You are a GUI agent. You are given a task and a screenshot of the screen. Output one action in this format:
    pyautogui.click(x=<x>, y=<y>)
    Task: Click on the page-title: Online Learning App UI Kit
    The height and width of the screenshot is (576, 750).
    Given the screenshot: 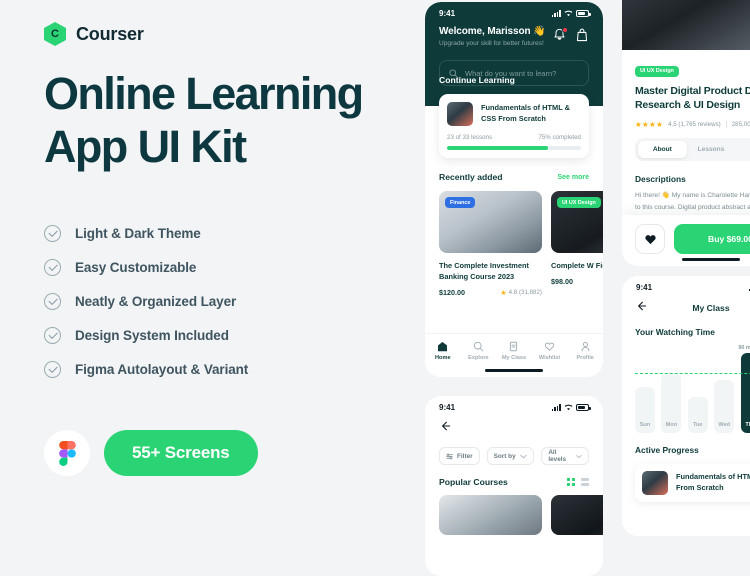 What is the action you would take?
    pyautogui.click(x=224, y=120)
    